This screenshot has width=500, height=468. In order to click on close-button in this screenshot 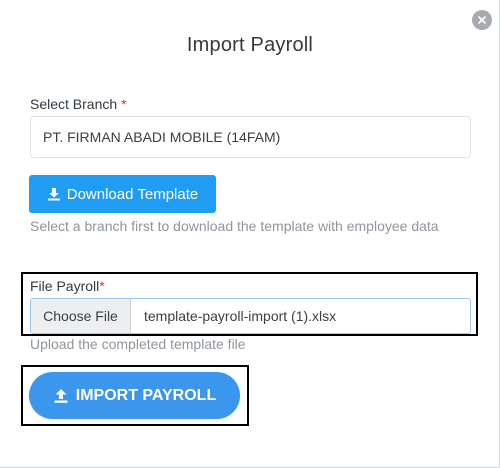, I will do `click(482, 20)`.